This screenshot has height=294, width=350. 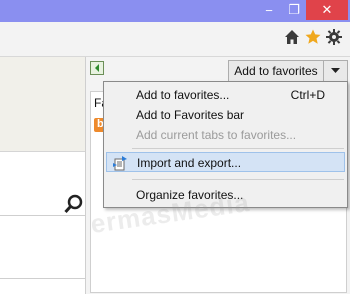 I want to click on chevron-down-icon, so click(x=335, y=71).